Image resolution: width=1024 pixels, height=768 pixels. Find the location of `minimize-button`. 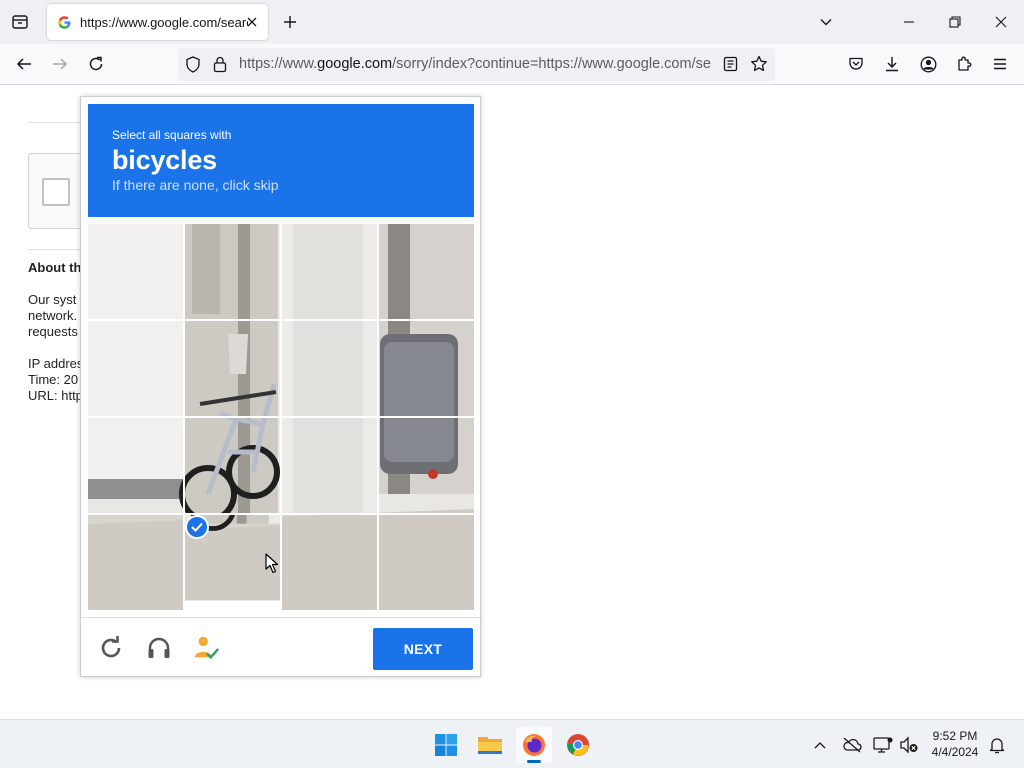

minimize-button is located at coordinates (909, 22).